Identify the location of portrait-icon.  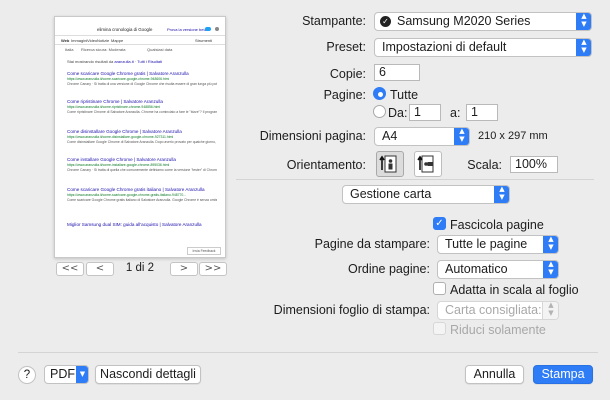
(388, 164).